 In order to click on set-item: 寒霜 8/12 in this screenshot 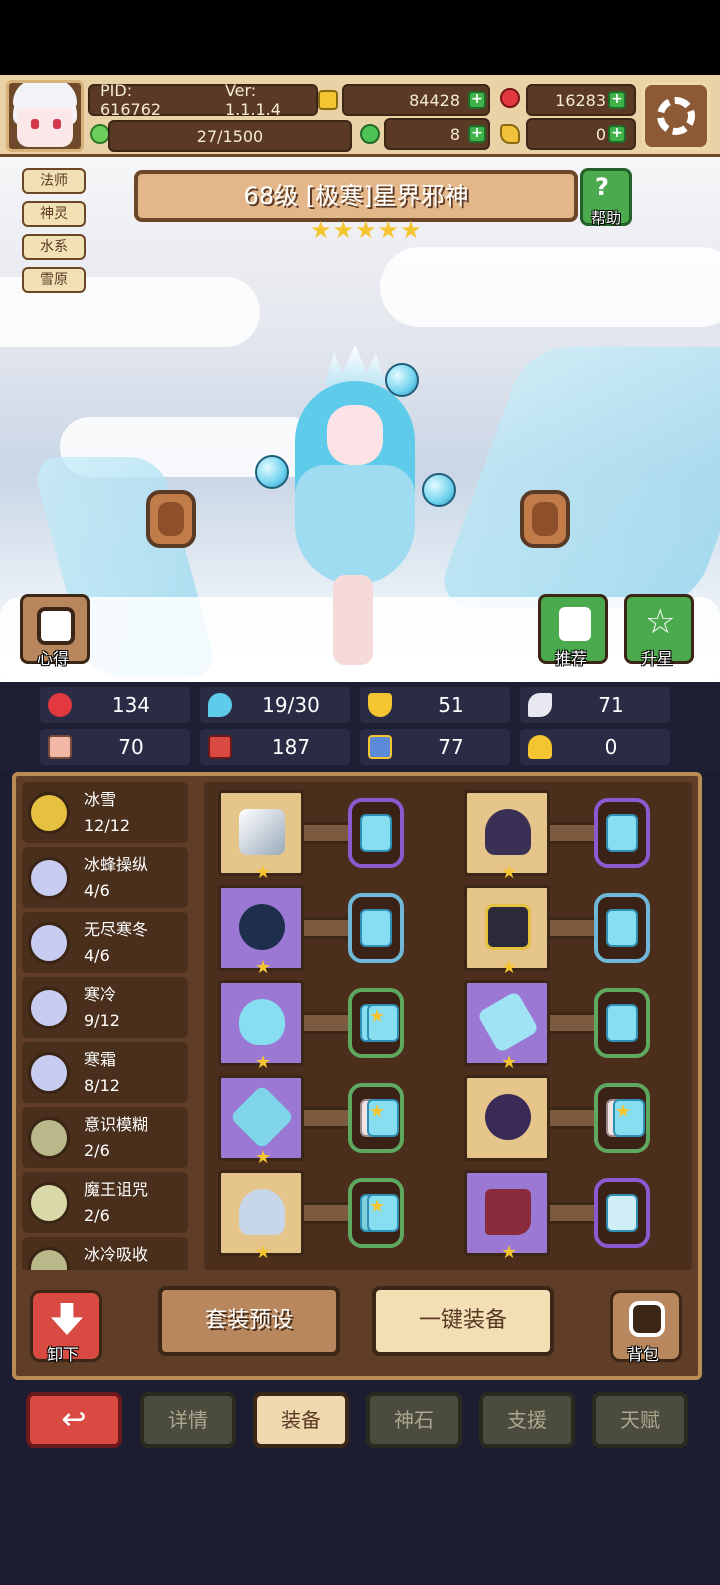, I will do `click(105, 1072)`.